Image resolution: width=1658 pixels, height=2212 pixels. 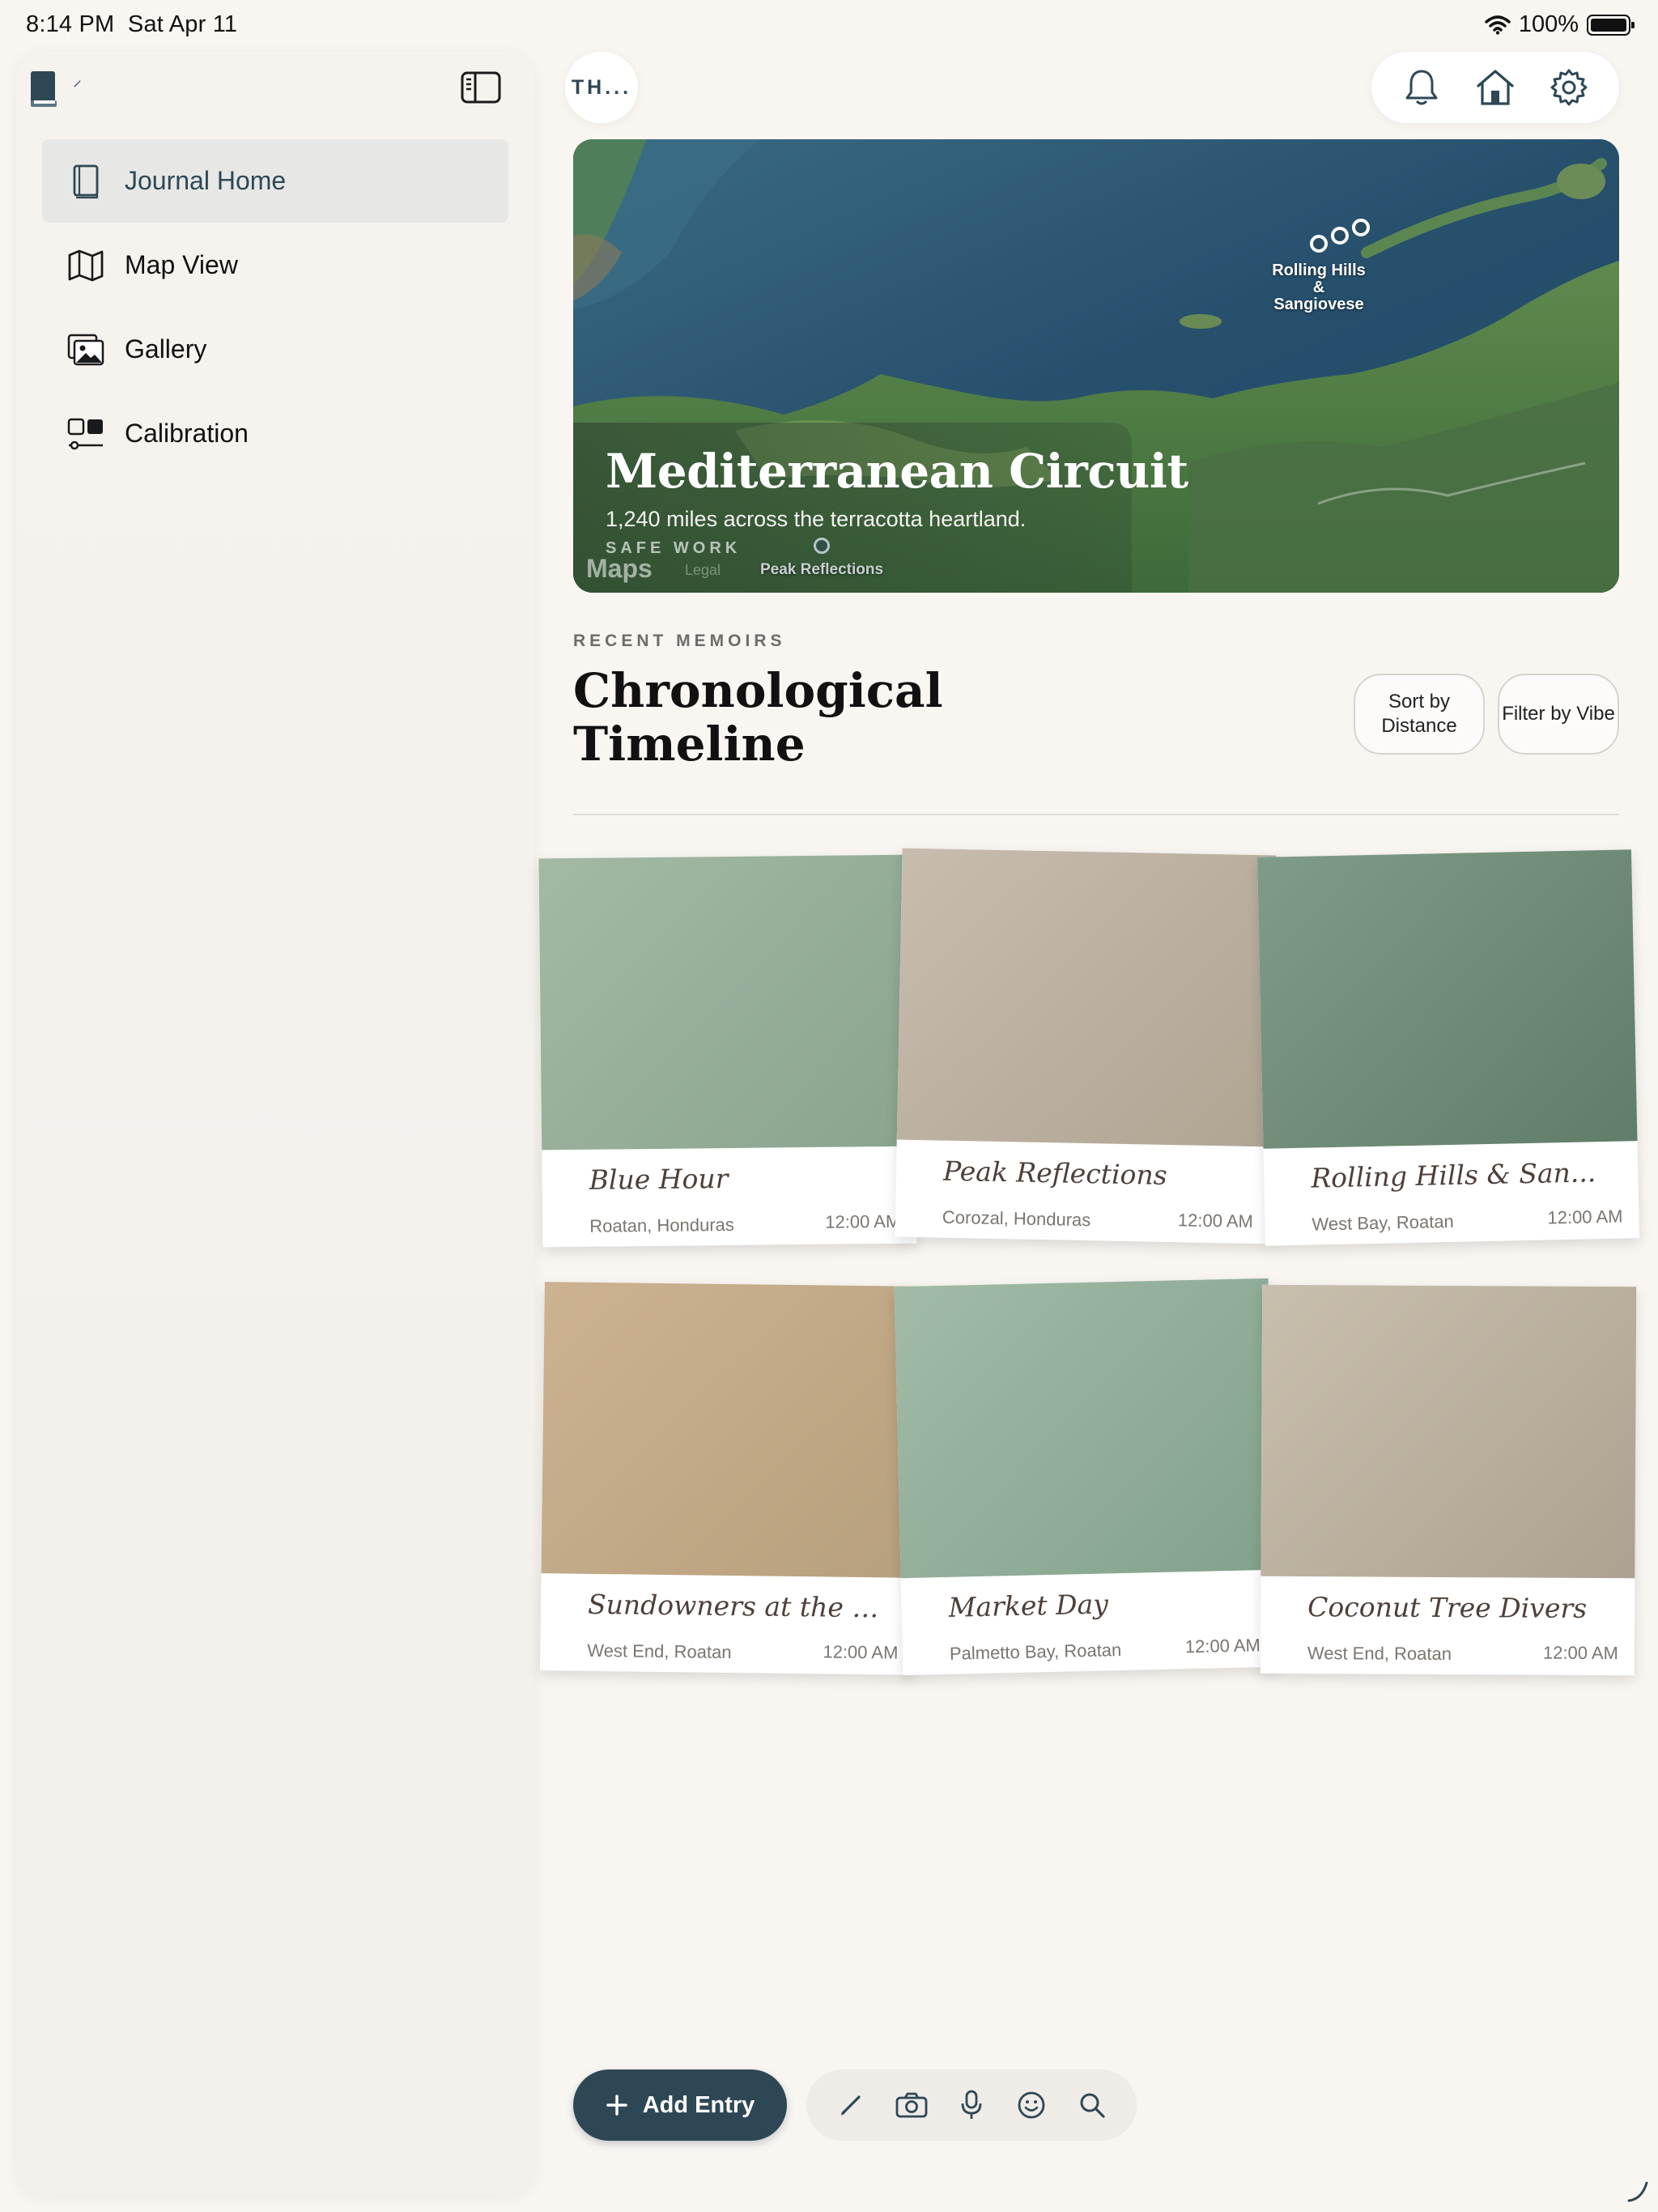 What do you see at coordinates (703, 570) in the screenshot?
I see `map-legal-link: Legal` at bounding box center [703, 570].